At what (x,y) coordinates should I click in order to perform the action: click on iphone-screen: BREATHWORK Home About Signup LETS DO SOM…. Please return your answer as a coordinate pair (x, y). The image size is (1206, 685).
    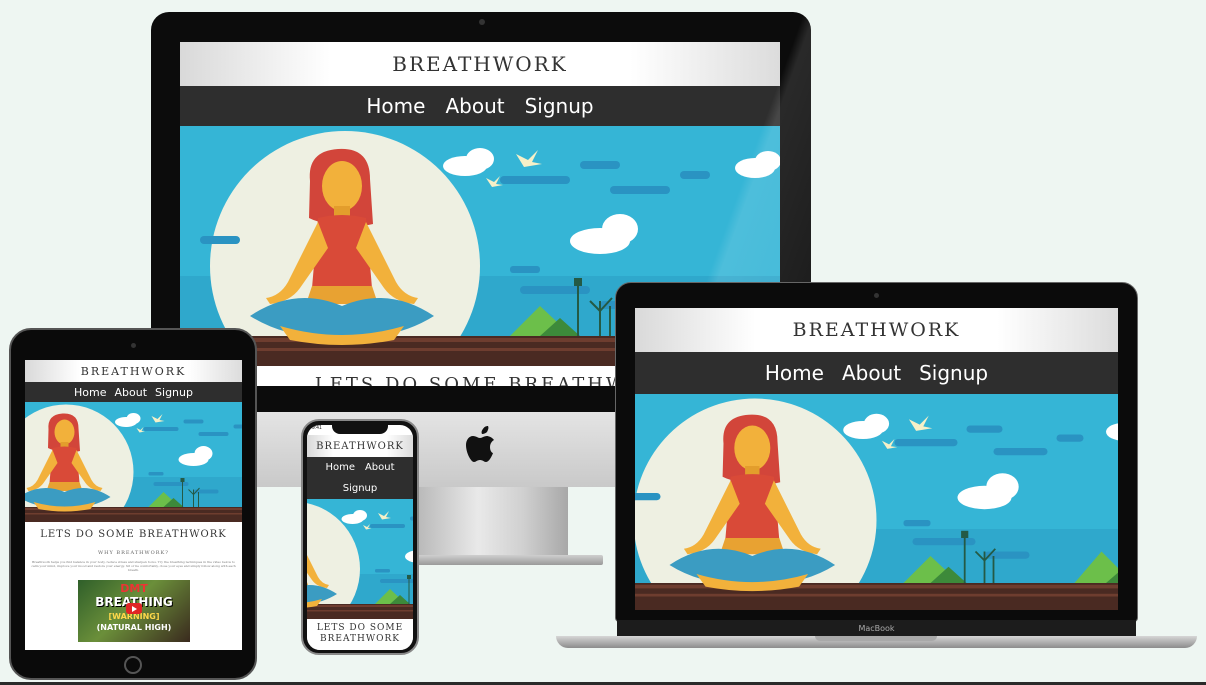
    Looking at the image, I should click on (360, 537).